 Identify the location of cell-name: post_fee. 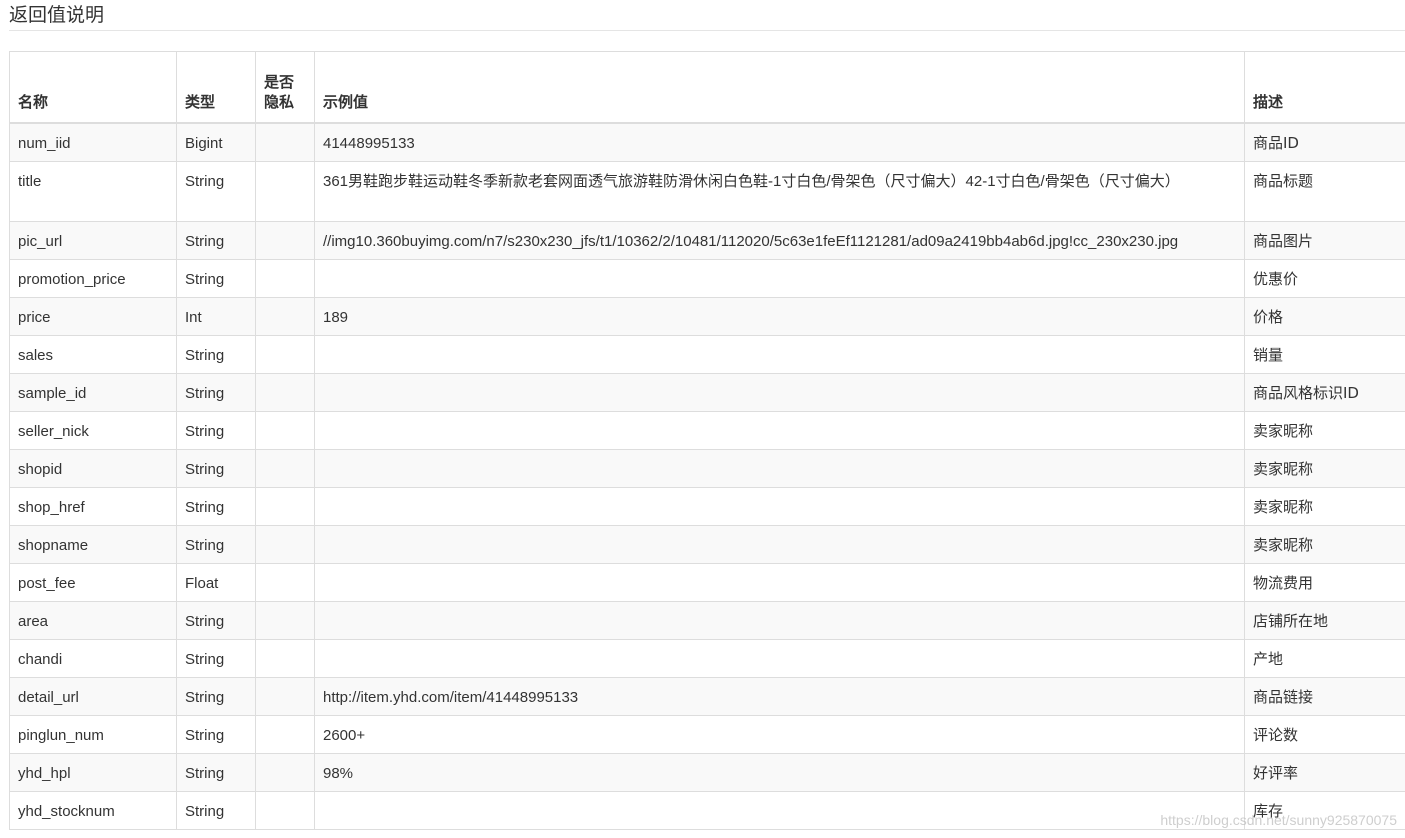
(93, 582).